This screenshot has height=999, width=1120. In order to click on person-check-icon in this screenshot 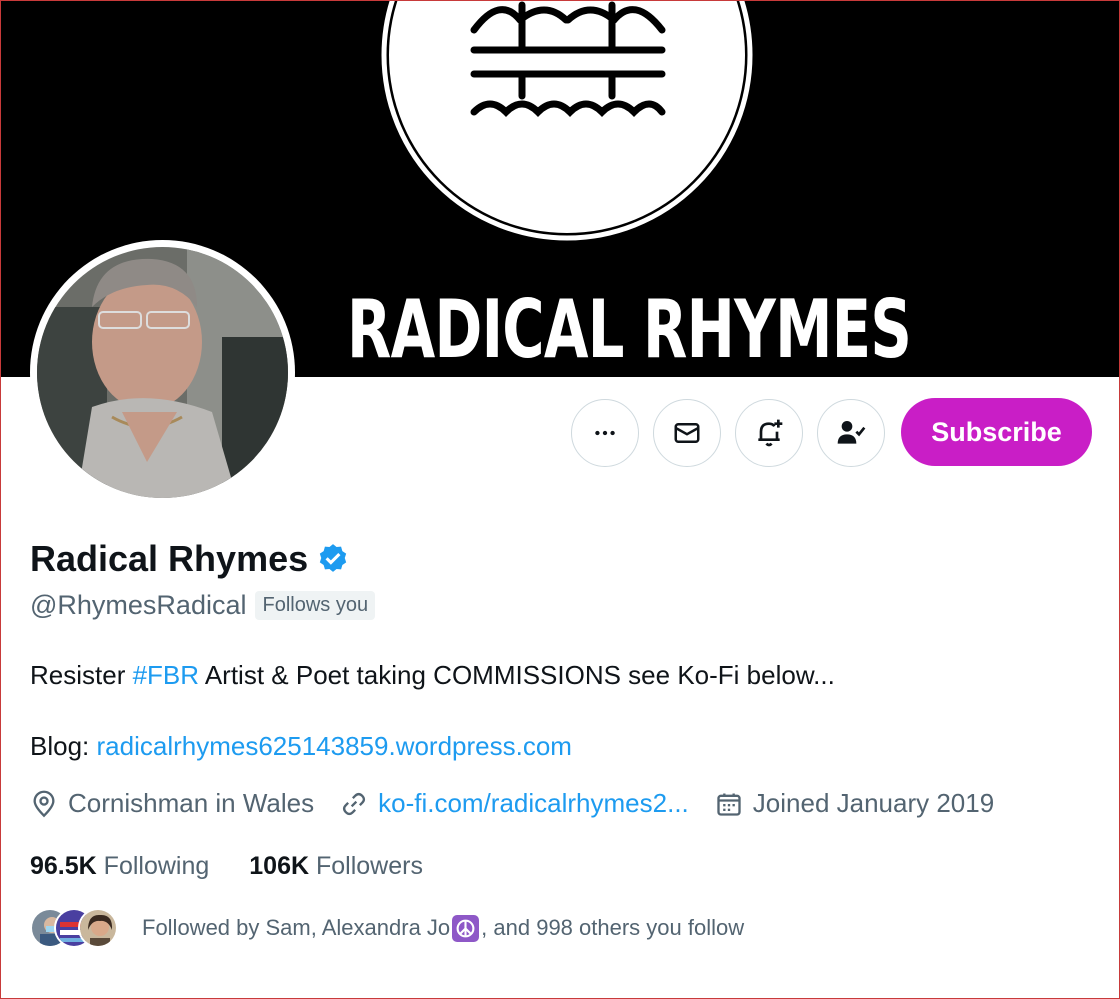, I will do `click(851, 432)`.